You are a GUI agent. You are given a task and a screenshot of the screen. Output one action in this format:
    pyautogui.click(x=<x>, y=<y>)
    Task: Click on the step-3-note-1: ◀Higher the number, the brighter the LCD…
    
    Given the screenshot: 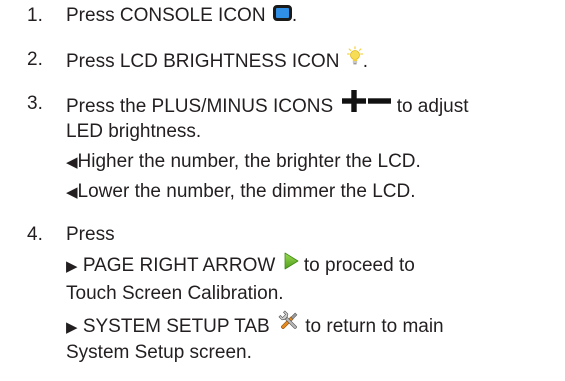 What is the action you would take?
    pyautogui.click(x=243, y=162)
    